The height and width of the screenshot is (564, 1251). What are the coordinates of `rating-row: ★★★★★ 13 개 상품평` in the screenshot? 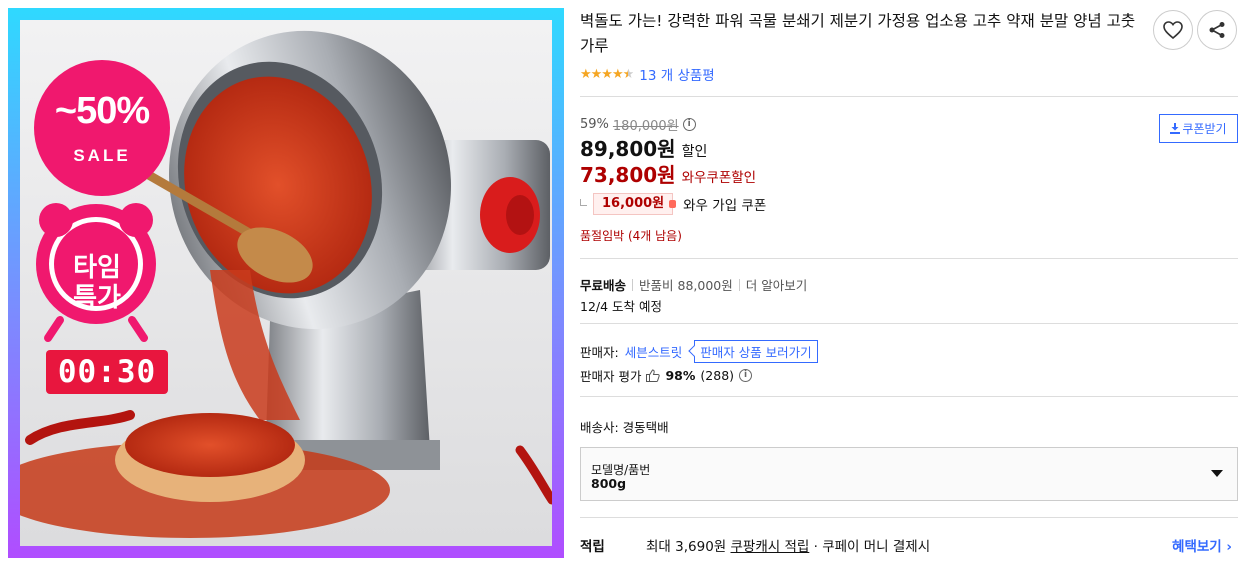 It's located at (647, 74).